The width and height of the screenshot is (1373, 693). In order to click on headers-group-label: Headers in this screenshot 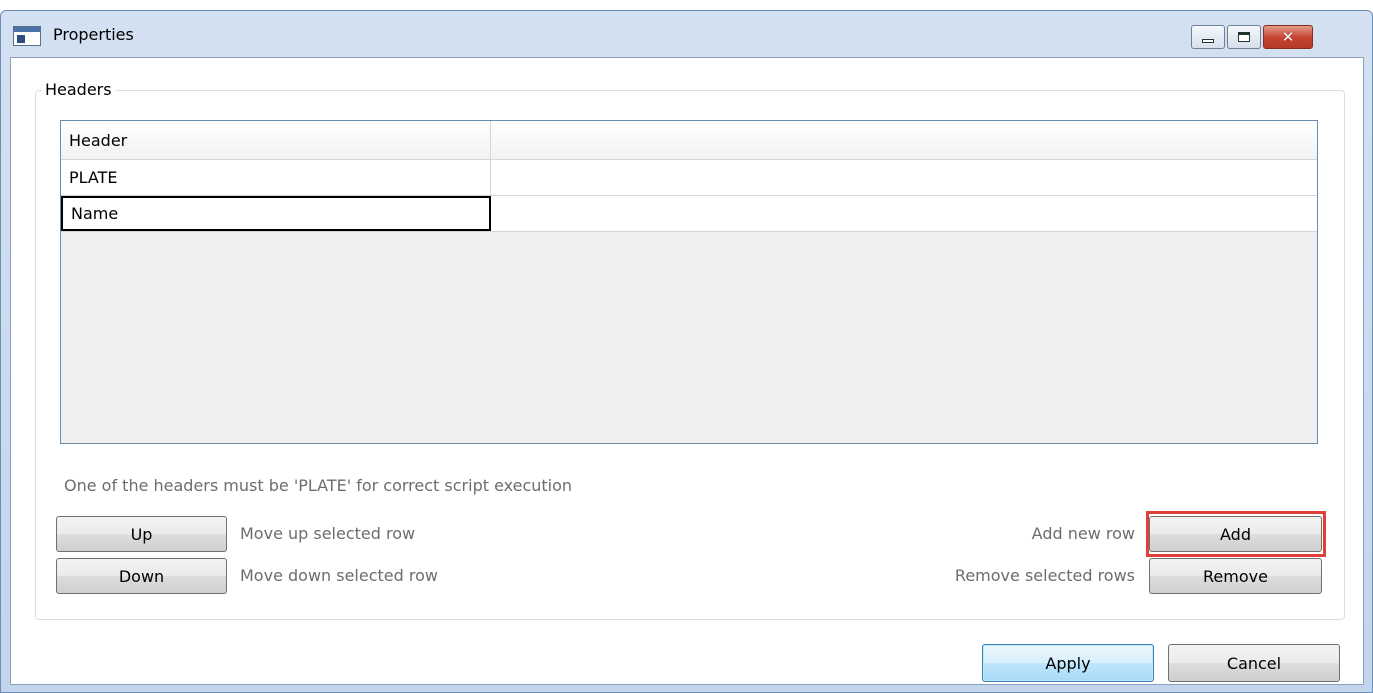, I will do `click(78, 89)`.